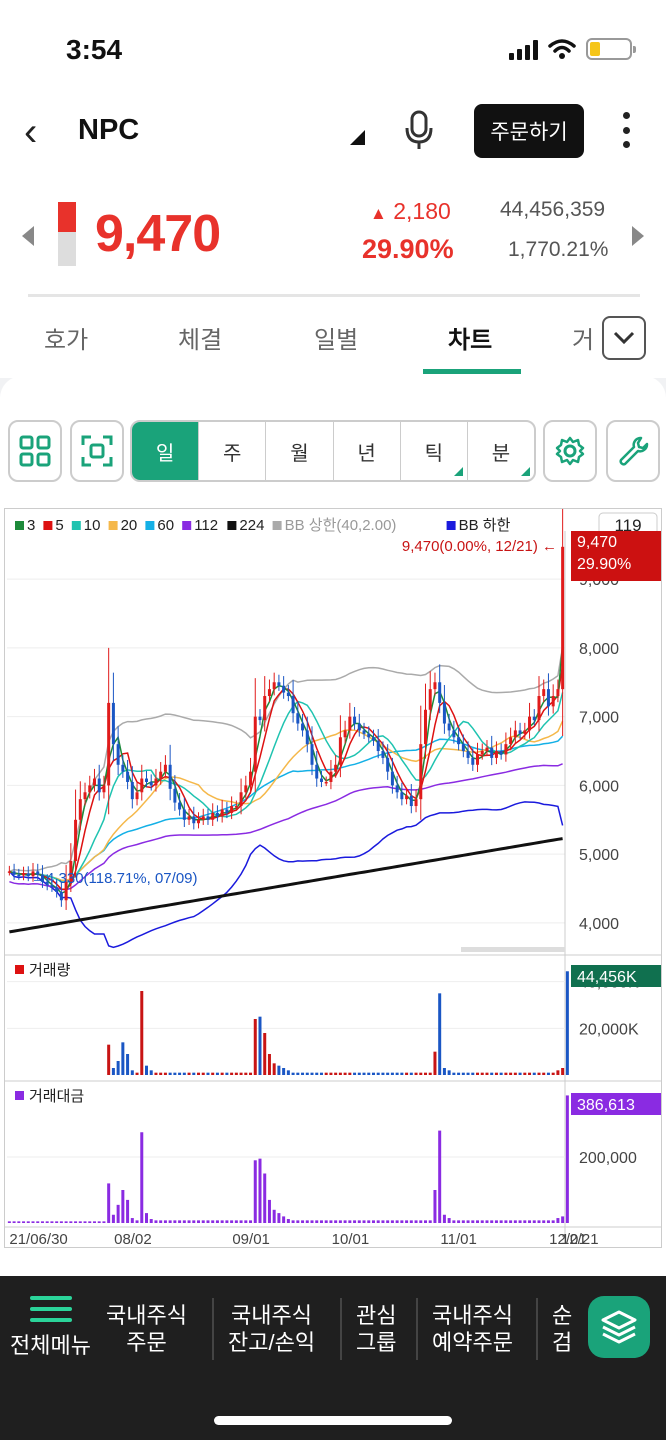 The width and height of the screenshot is (666, 1440). Describe the element at coordinates (599, 924) in the screenshot. I see `y-tick-label: 4,000` at that location.